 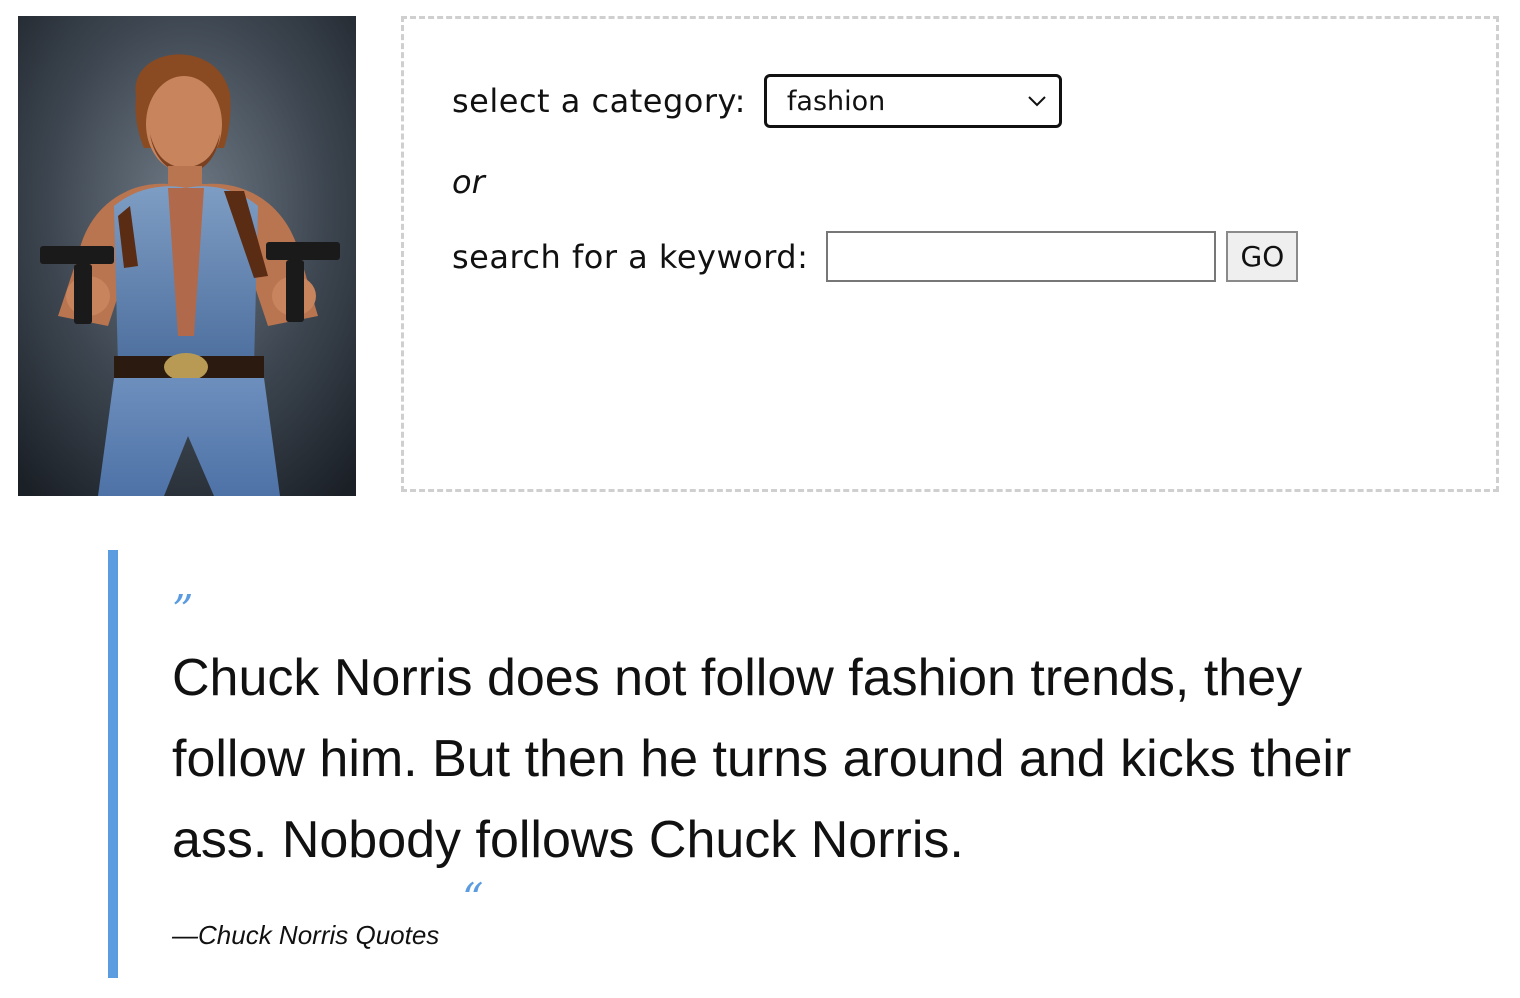 I want to click on or-label: or, so click(x=468, y=182).